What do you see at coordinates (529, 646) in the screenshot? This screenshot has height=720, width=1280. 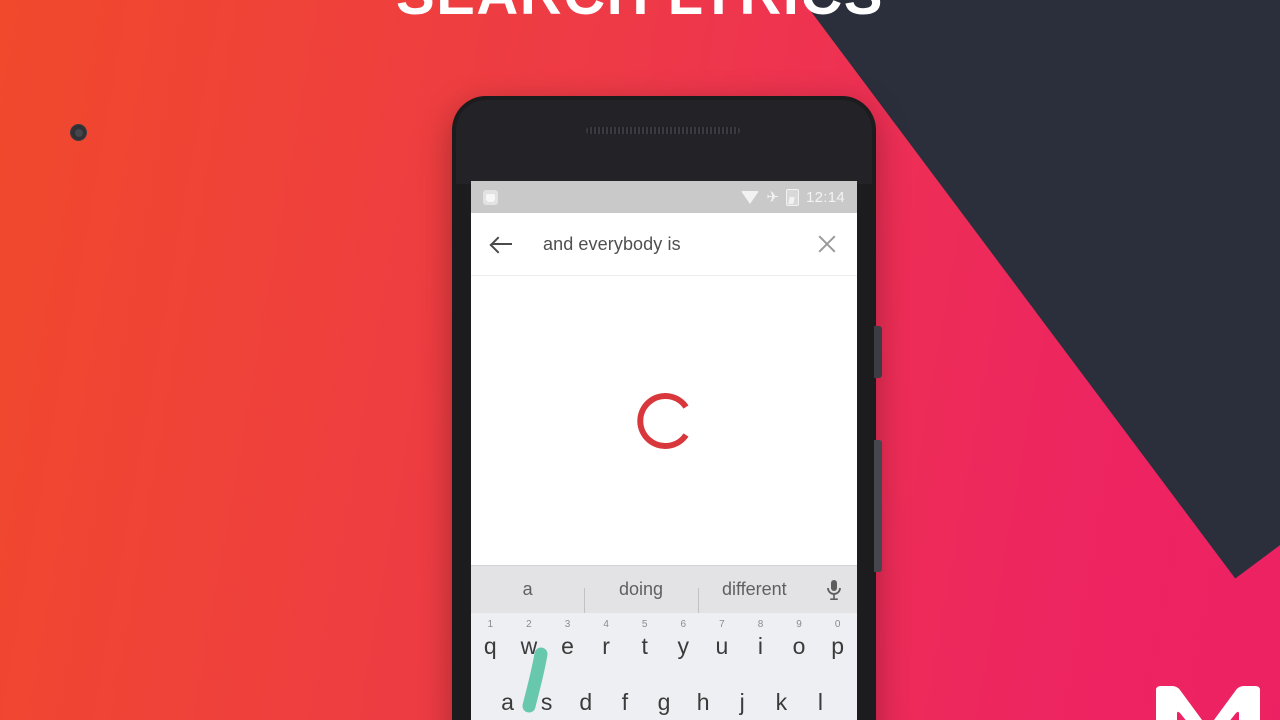 I see `key-label: w` at bounding box center [529, 646].